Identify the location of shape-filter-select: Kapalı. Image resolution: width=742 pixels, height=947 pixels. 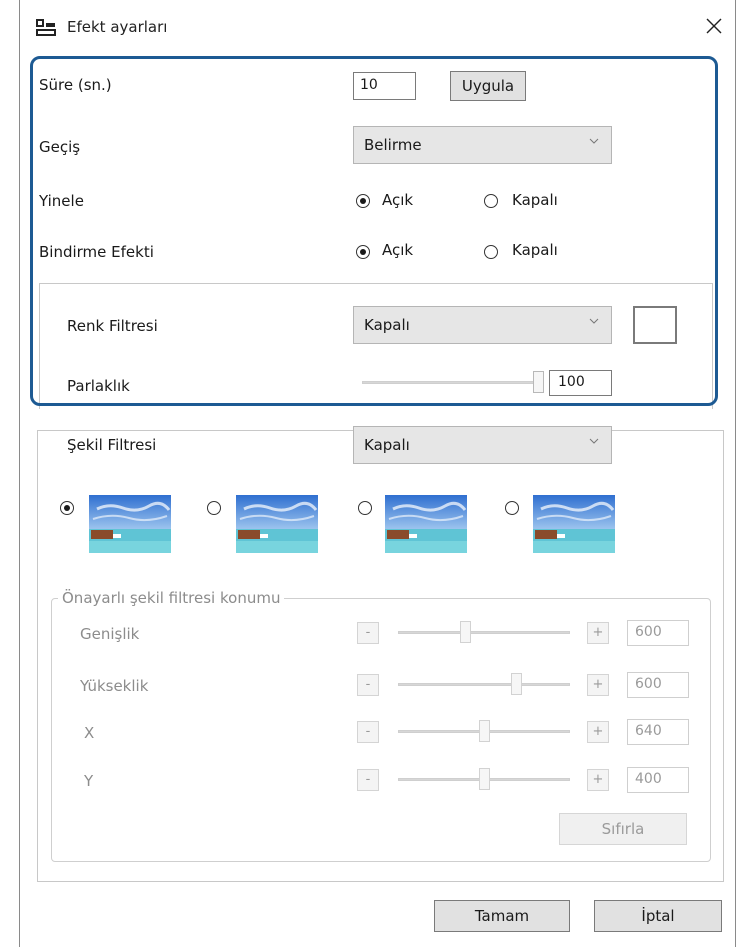
(482, 445).